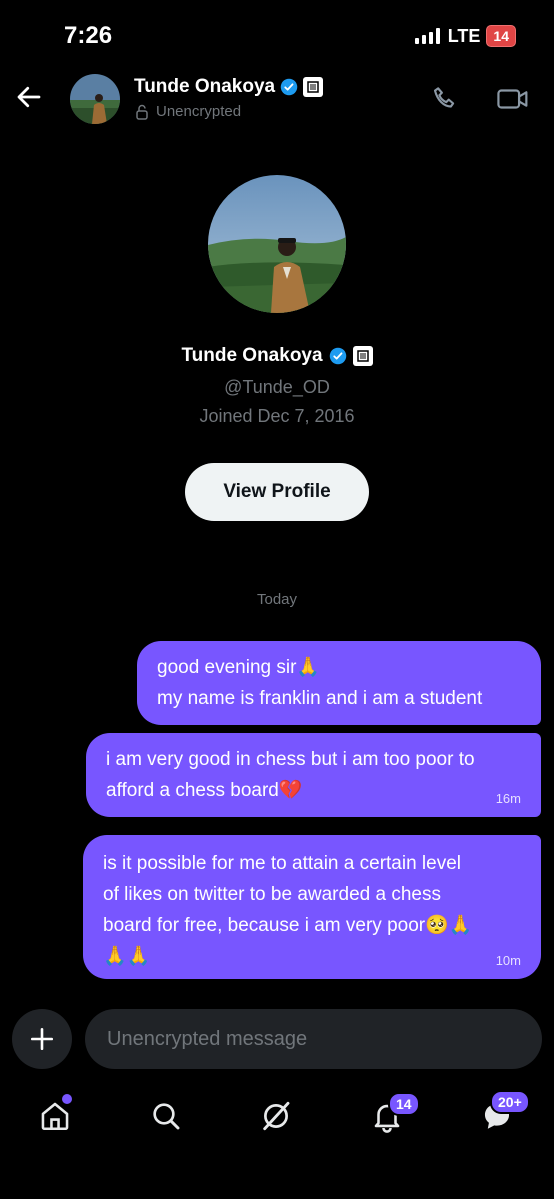 The width and height of the screenshot is (554, 1199). I want to click on network-type: LTE, so click(464, 35).